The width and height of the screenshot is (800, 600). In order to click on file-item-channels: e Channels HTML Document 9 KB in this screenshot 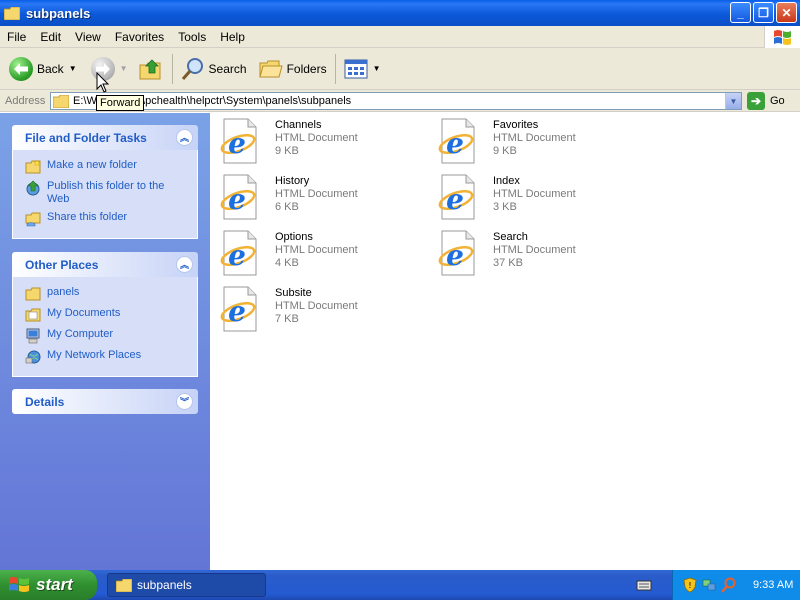, I will do `click(323, 143)`.